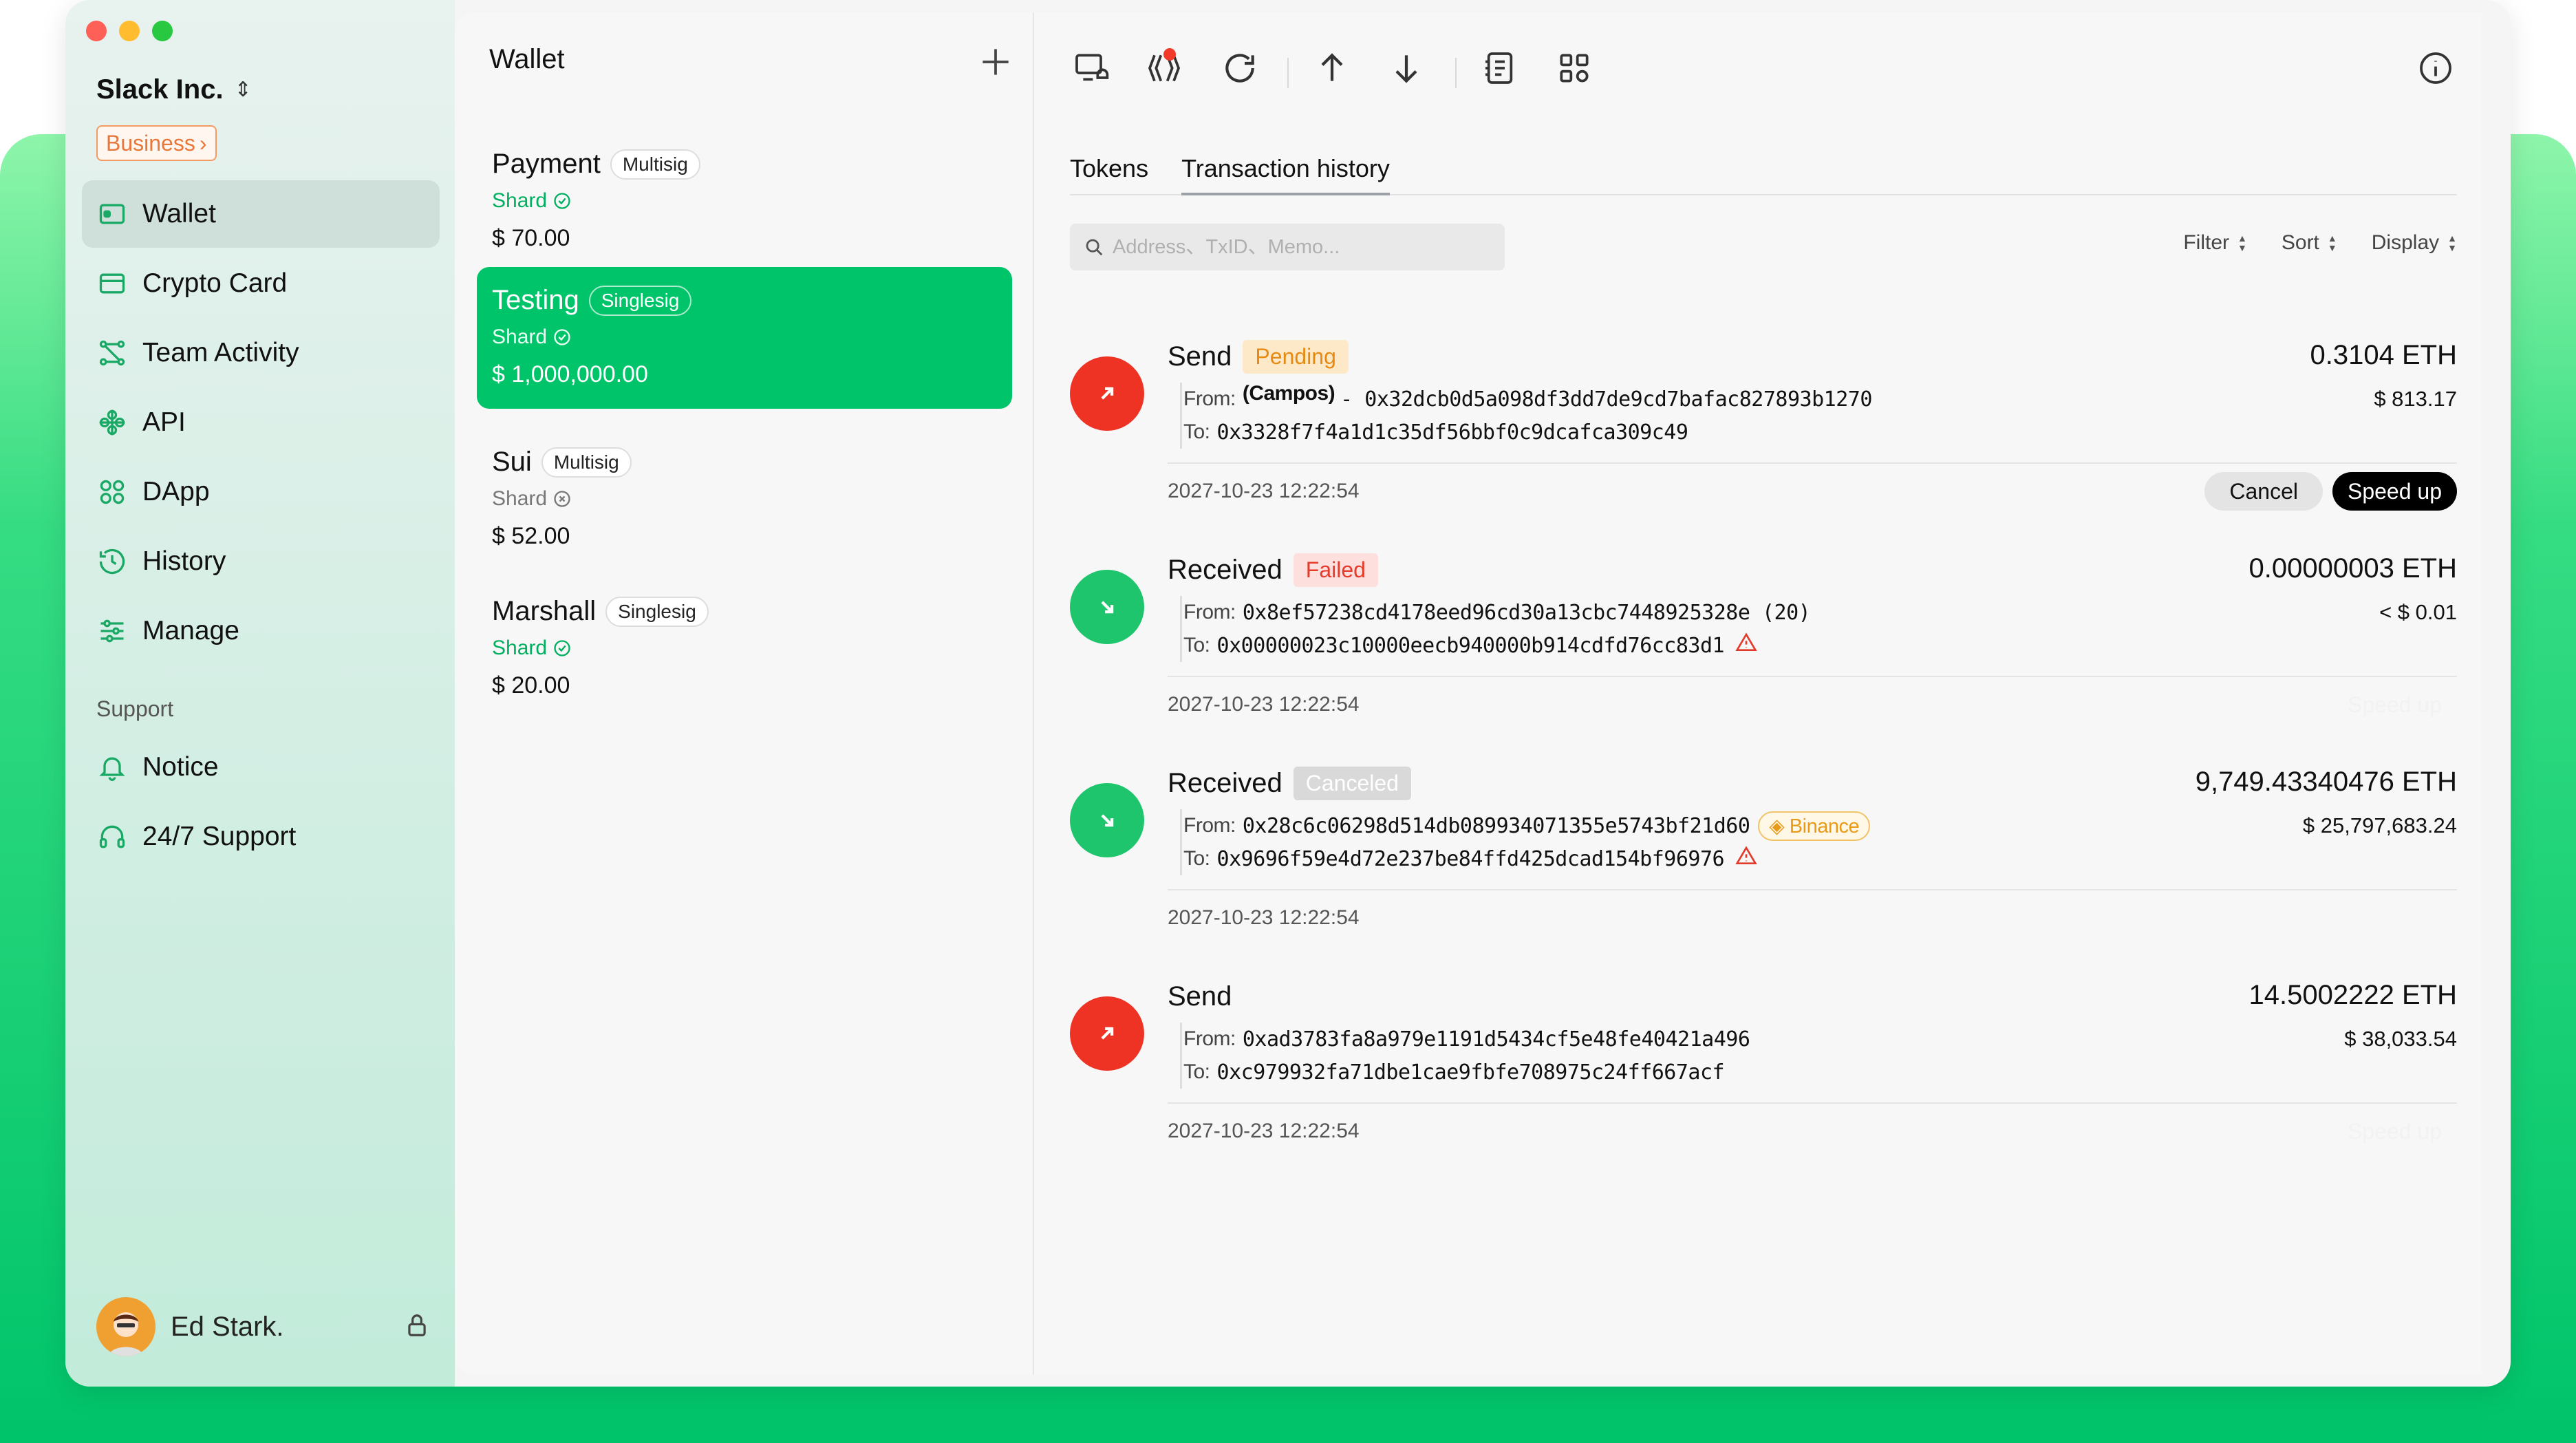 The height and width of the screenshot is (1443, 2576). Describe the element at coordinates (1164, 68) in the screenshot. I see `walletconnect-button` at that location.